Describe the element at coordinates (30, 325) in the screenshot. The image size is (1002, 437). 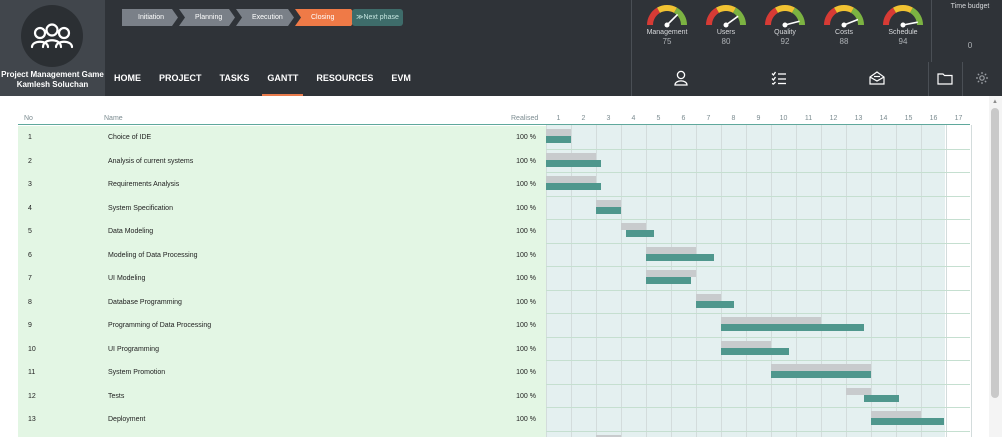
I see `task-no: 9` at that location.